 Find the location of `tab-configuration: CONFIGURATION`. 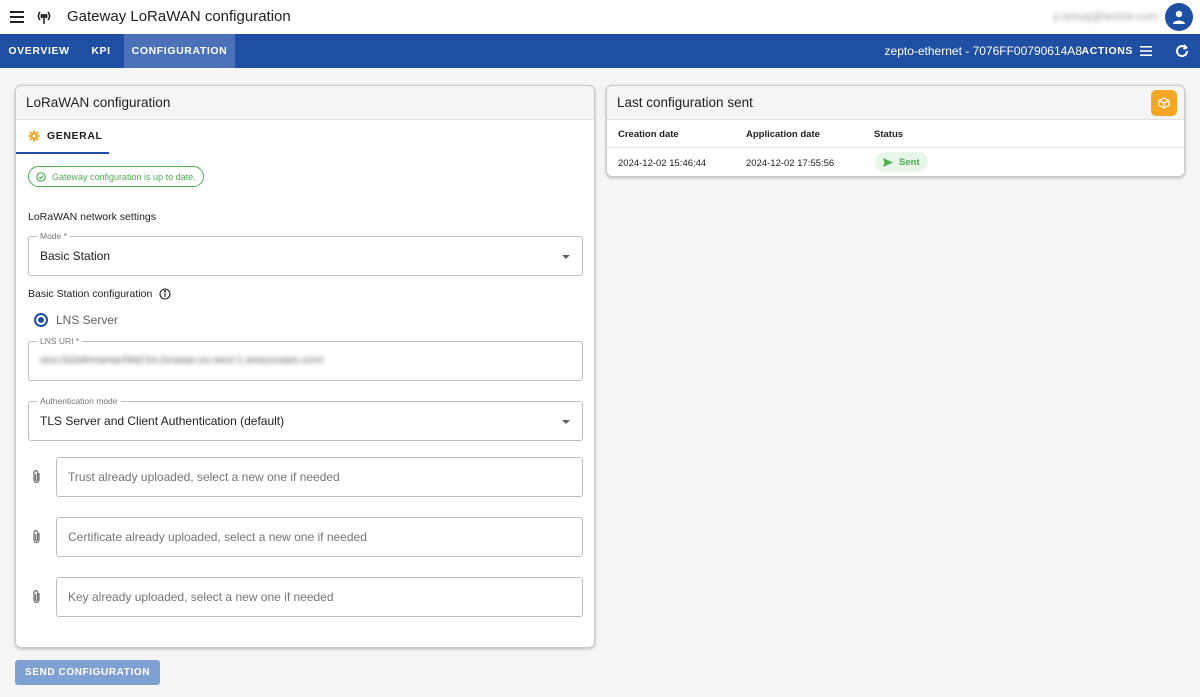

tab-configuration: CONFIGURATION is located at coordinates (179, 51).